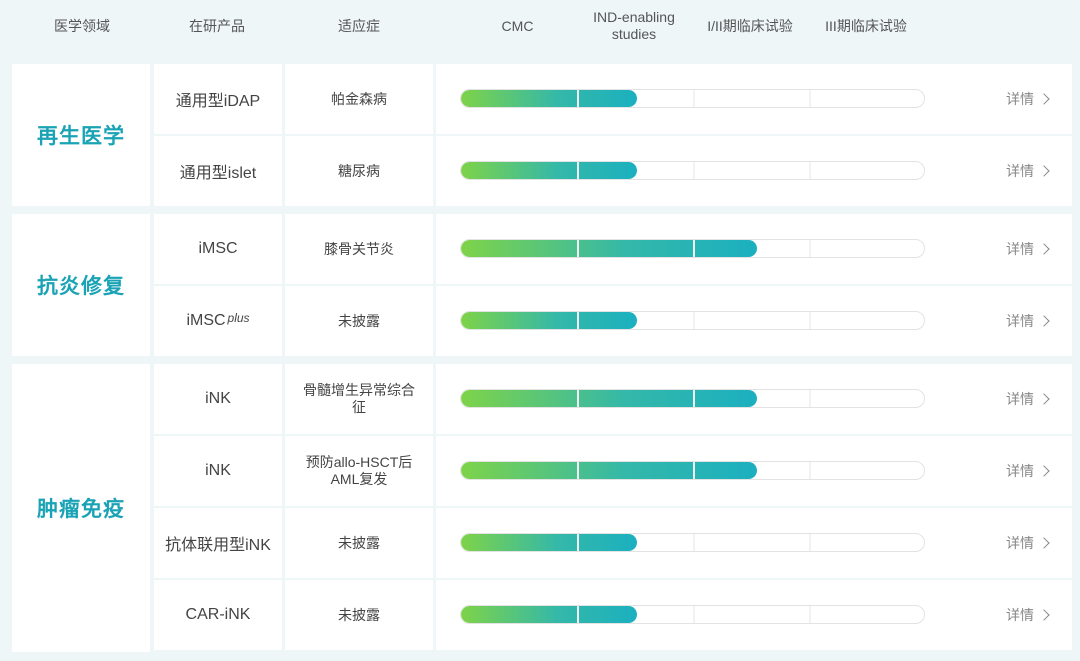  What do you see at coordinates (217, 25) in the screenshot?
I see `header-product: 在研产品` at bounding box center [217, 25].